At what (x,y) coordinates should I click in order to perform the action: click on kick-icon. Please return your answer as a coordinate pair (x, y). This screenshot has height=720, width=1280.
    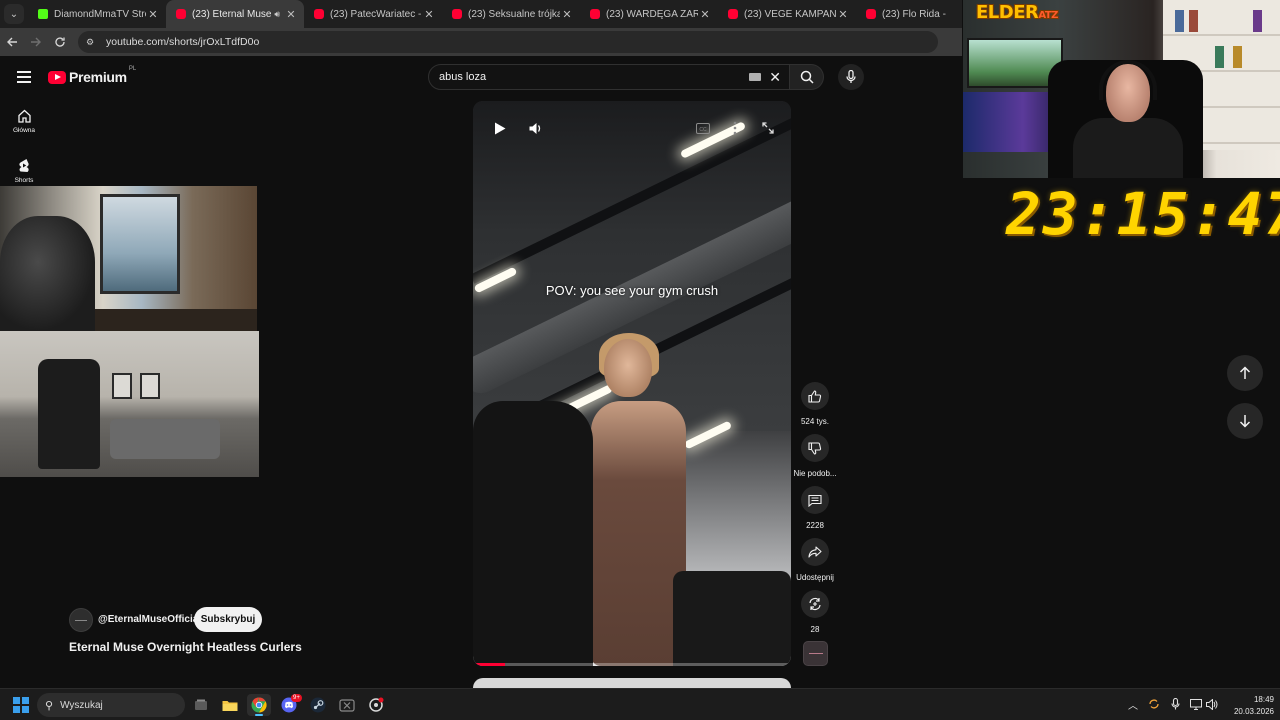
    Looking at the image, I should click on (43, 14).